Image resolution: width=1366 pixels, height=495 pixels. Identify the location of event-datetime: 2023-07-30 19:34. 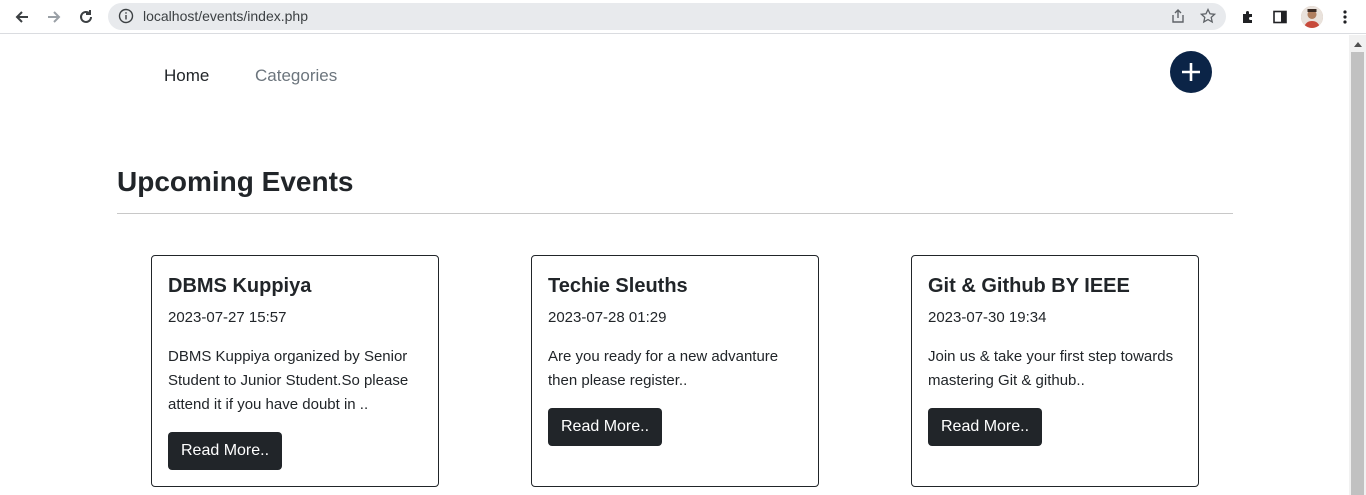
(987, 317).